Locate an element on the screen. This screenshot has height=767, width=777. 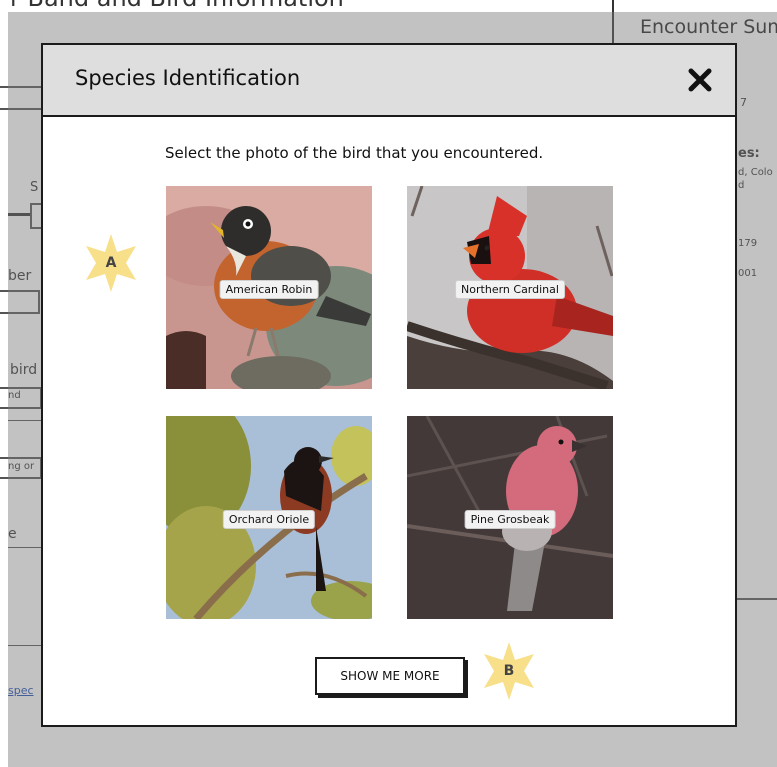
bird-tile-pine-grosbeak: Pine Grosbeak is located at coordinates (510, 517).